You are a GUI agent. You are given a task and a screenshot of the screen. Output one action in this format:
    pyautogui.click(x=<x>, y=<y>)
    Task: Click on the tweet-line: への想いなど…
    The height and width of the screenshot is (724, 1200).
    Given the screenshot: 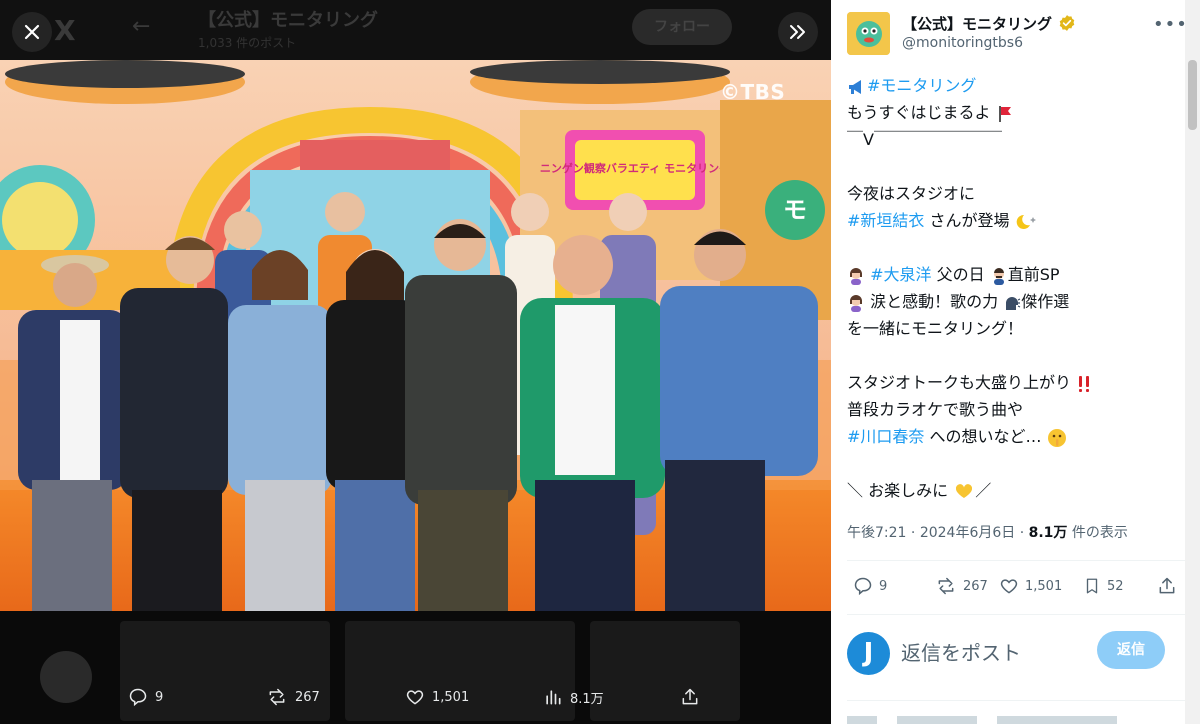 What is the action you would take?
    pyautogui.click(x=983, y=436)
    